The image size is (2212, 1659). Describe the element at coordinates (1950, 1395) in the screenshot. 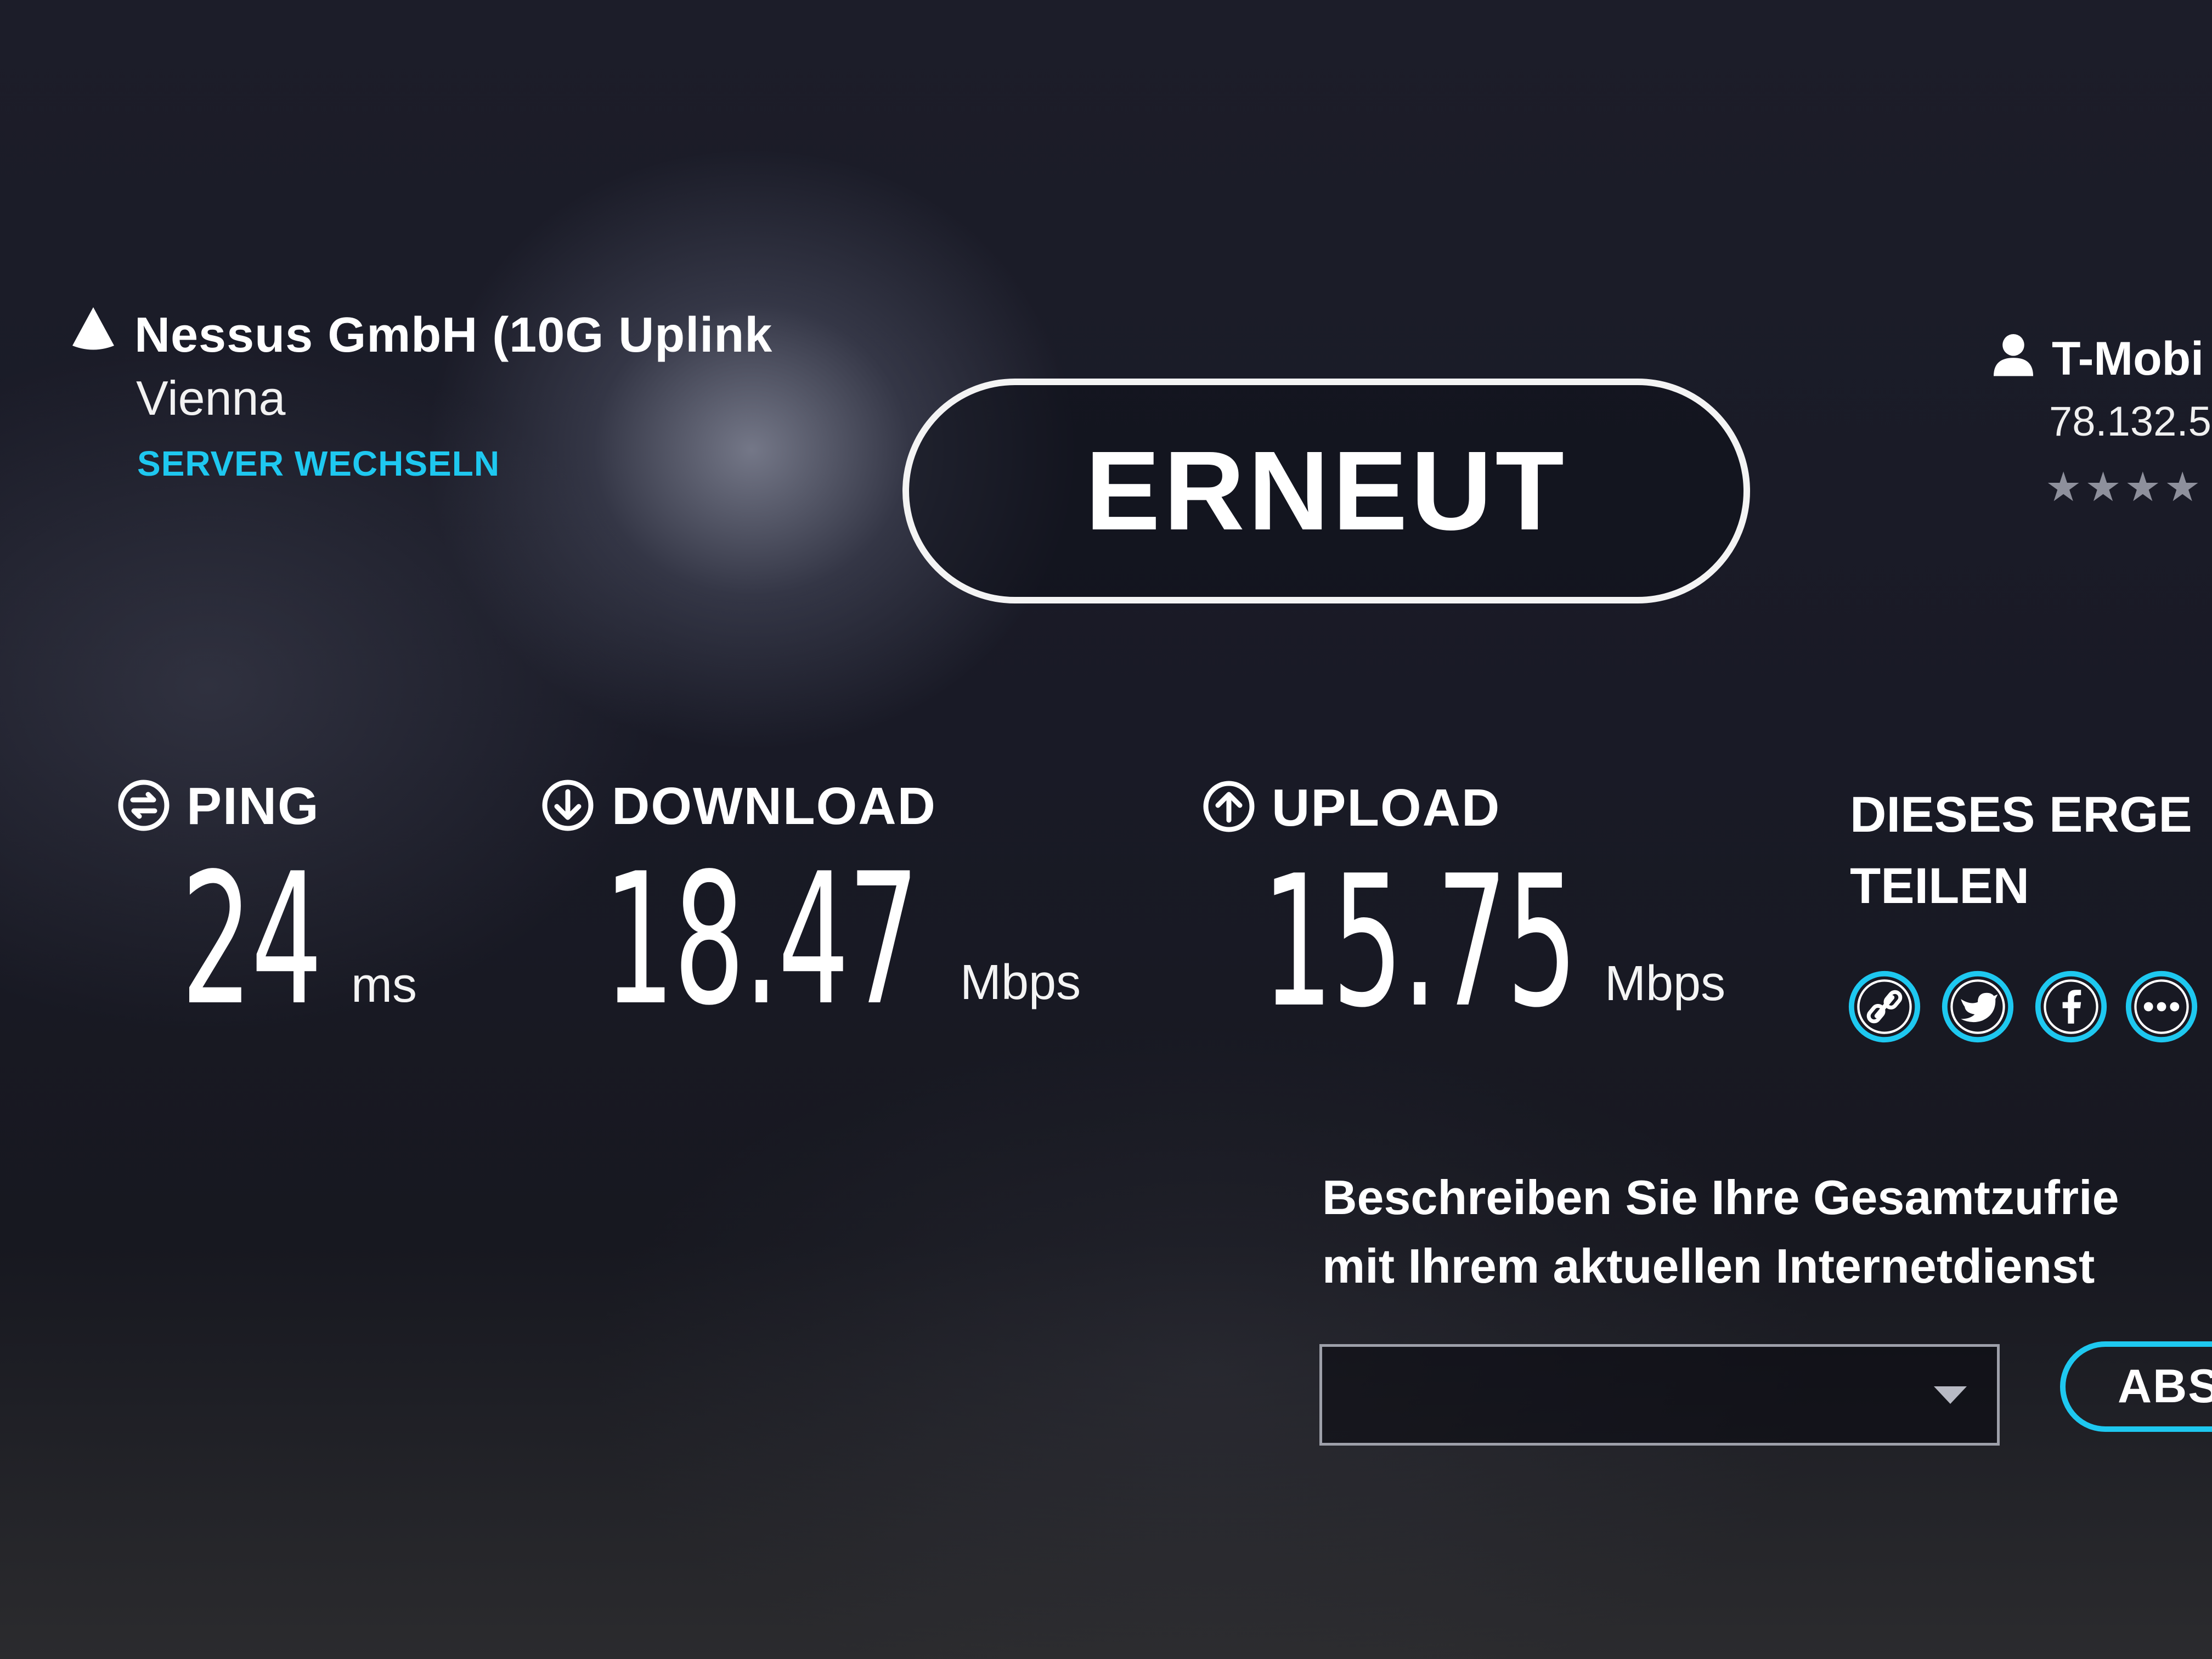

I see `chevron-down-icon` at that location.